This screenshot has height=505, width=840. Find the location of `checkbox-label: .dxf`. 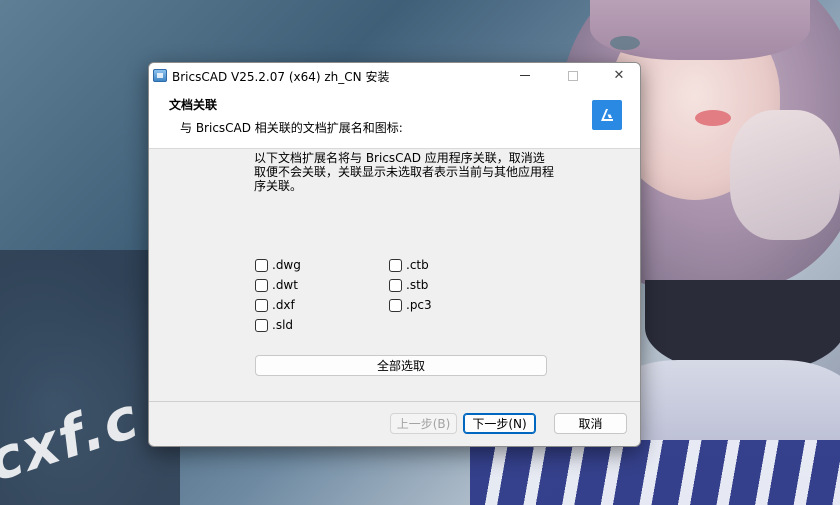

checkbox-label: .dxf is located at coordinates (283, 305).